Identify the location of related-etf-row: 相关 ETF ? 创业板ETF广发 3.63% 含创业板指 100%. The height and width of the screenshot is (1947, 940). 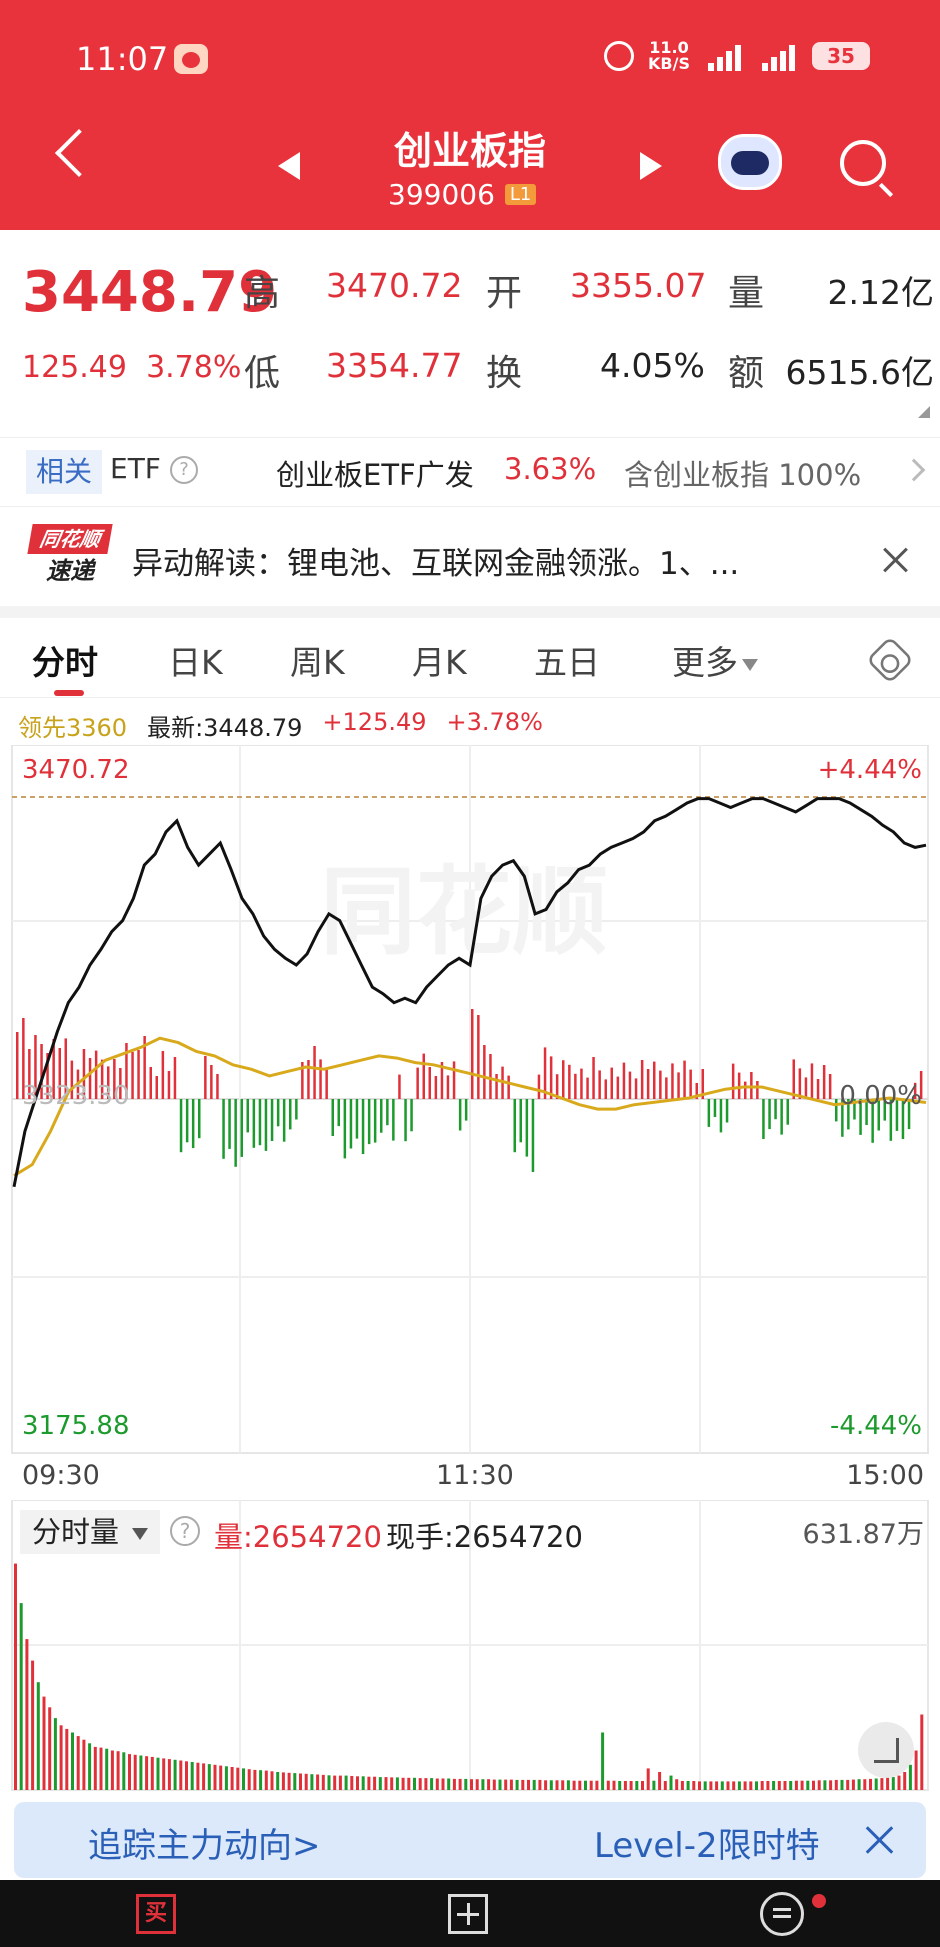
(470, 472).